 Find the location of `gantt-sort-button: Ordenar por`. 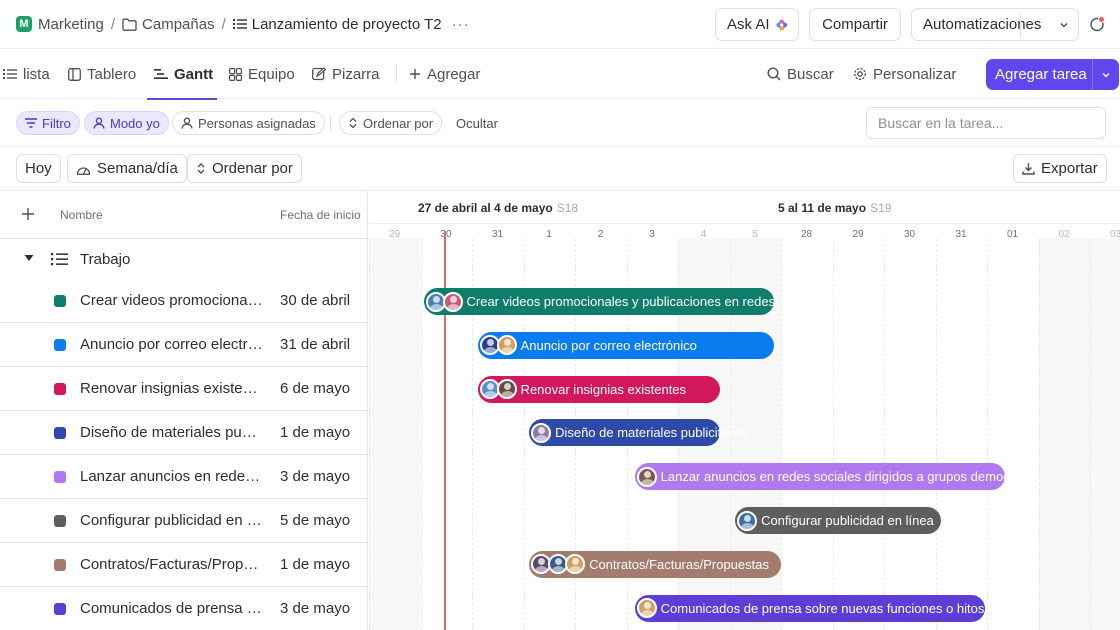

gantt-sort-button: Ordenar por is located at coordinates (244, 168).